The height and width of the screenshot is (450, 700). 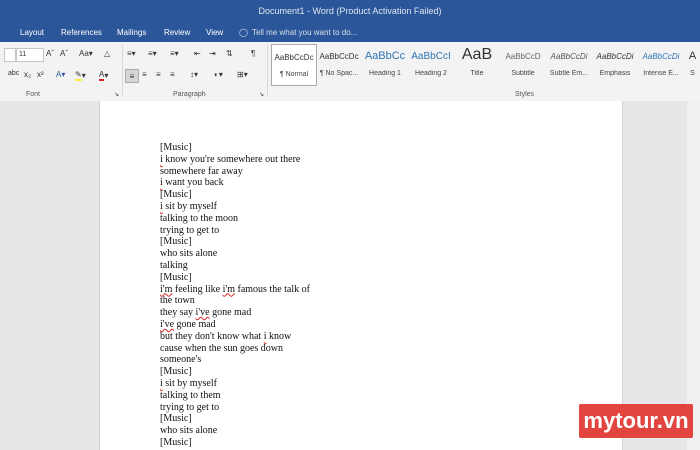 What do you see at coordinates (261, 94) in the screenshot?
I see `paragraph-dialog-launcher-icon: ↘` at bounding box center [261, 94].